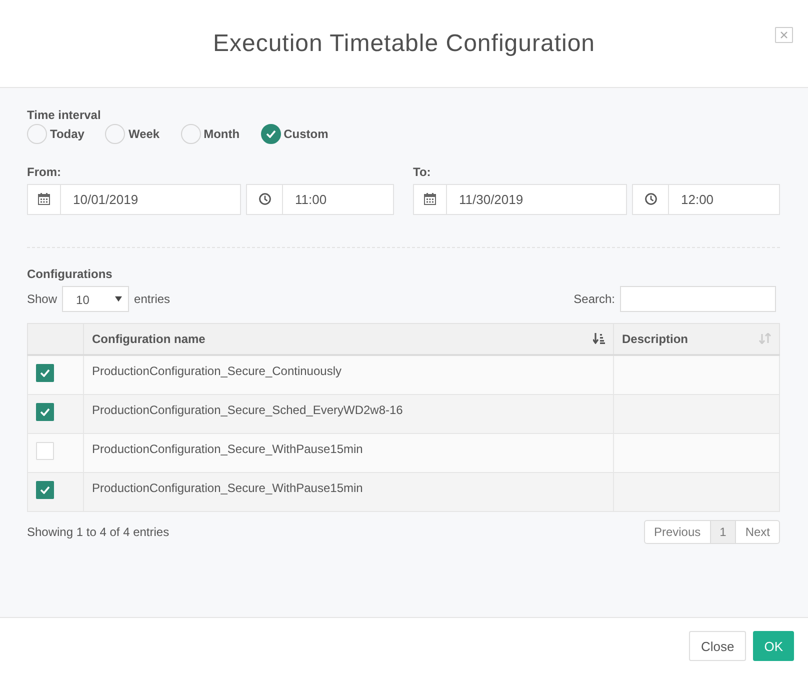 The height and width of the screenshot is (673, 808). I want to click on dialog-title: Execution Timetable Configuration, so click(404, 44).